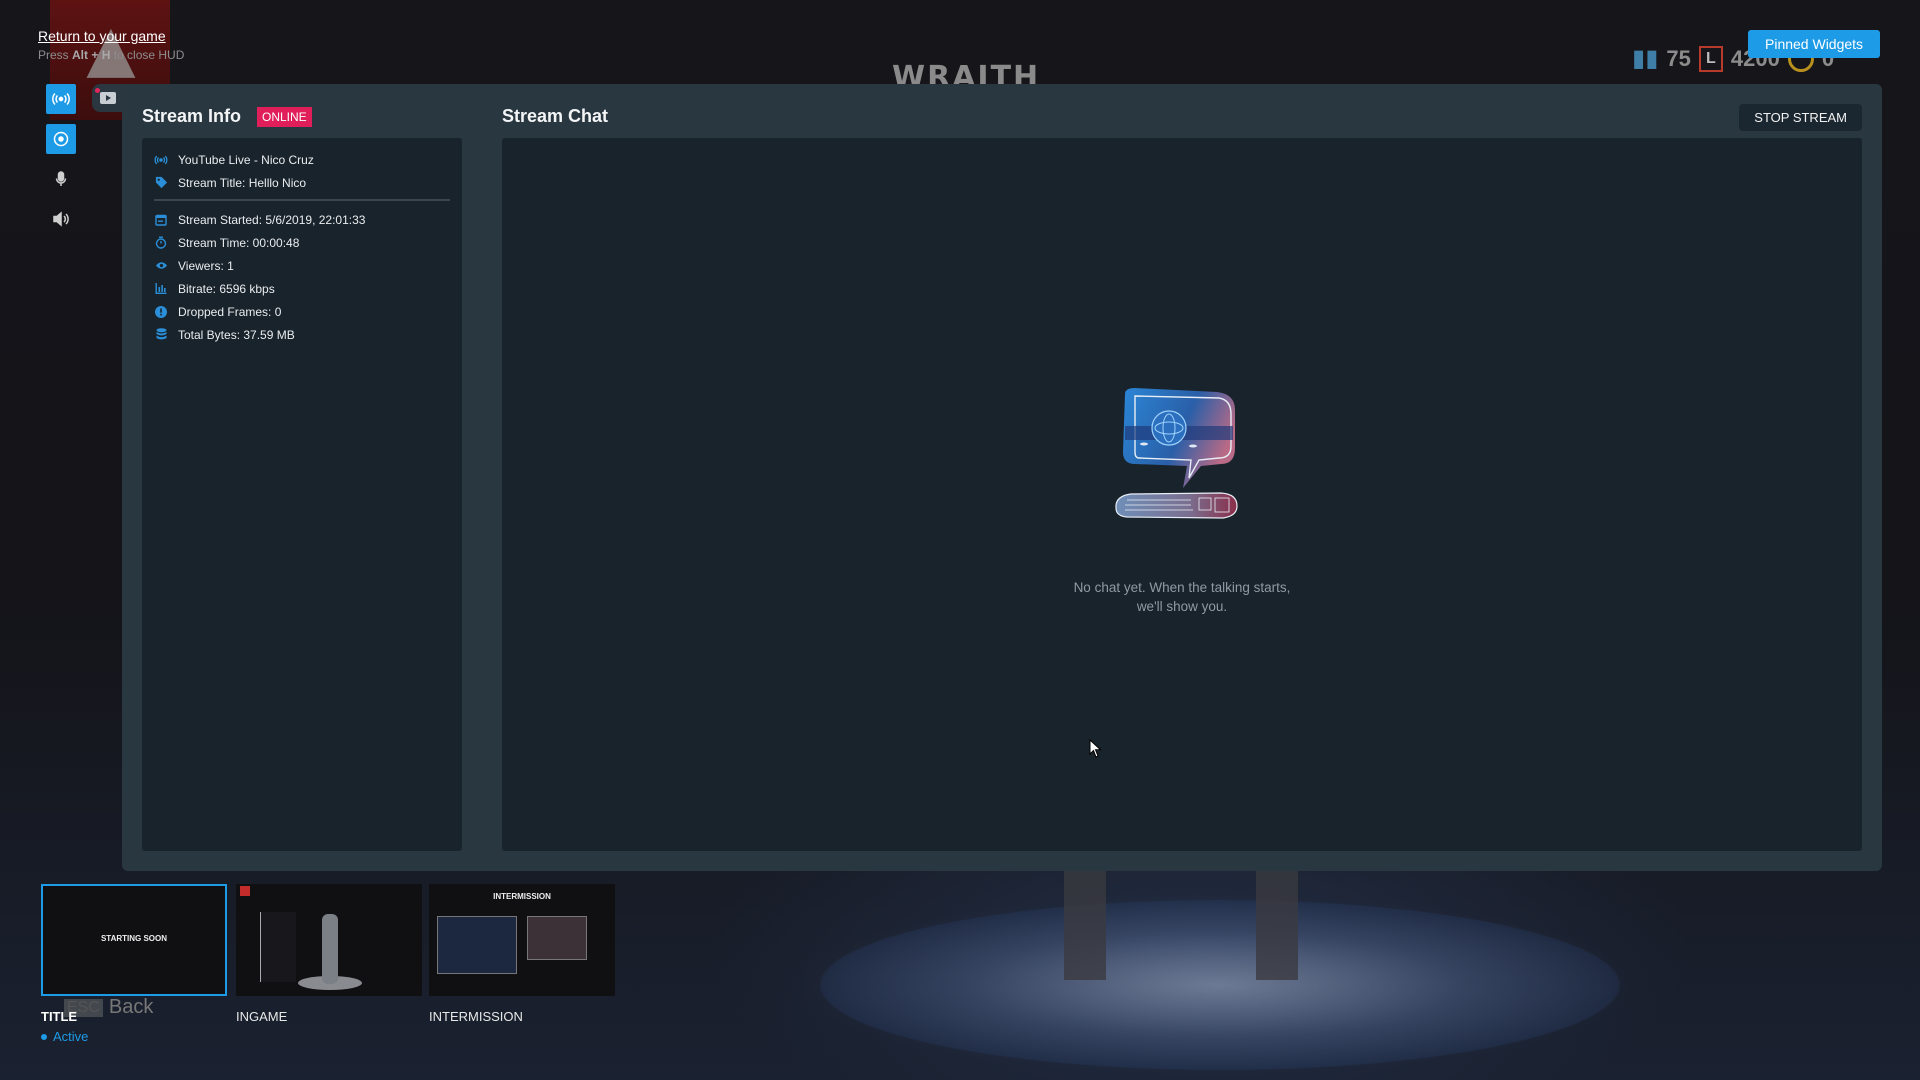  I want to click on info-row-dropped: Dropped Frames: 0, so click(302, 311).